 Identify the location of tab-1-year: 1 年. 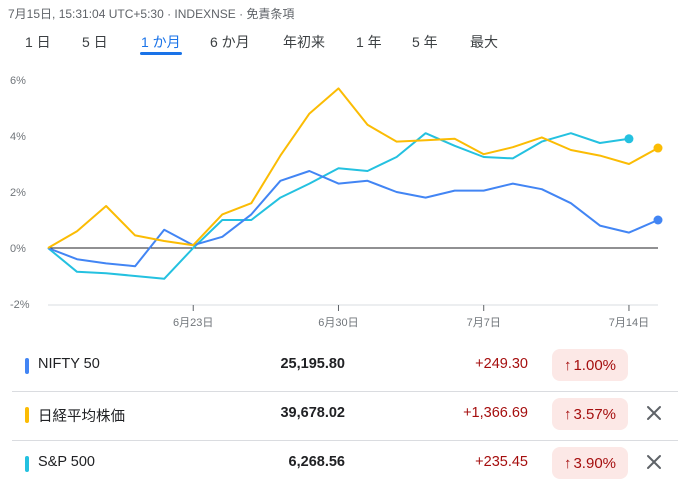
(369, 42).